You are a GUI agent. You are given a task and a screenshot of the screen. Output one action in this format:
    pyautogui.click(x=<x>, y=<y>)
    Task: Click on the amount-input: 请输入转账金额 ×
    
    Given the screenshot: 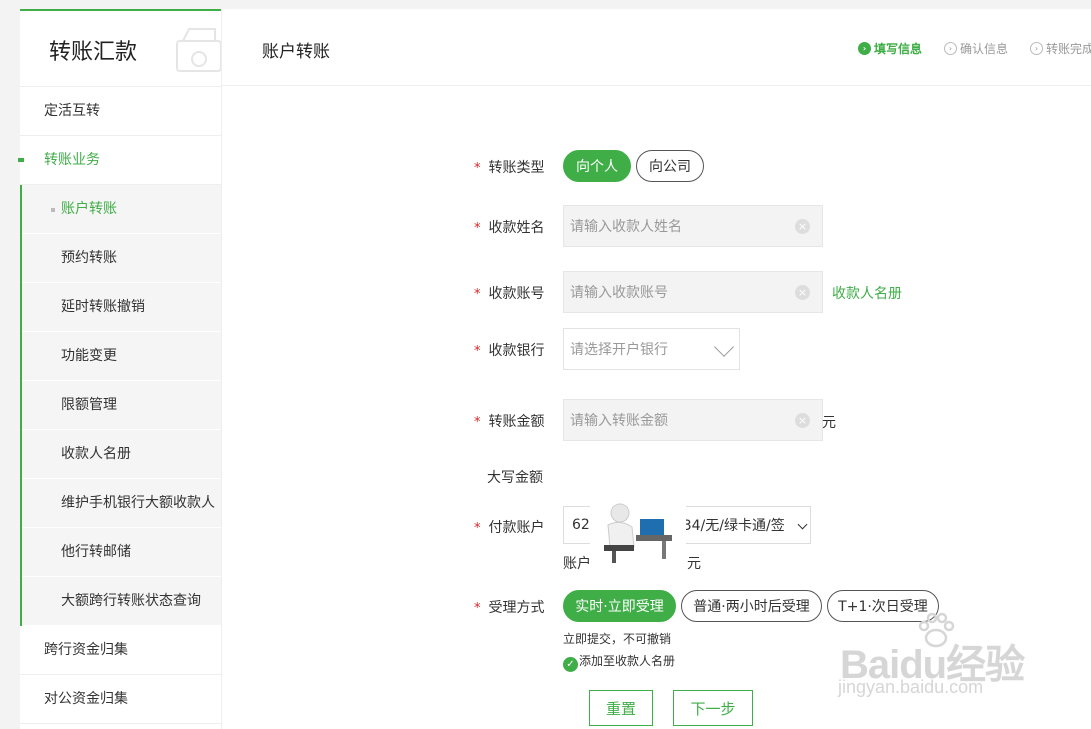 What is the action you would take?
    pyautogui.click(x=693, y=420)
    